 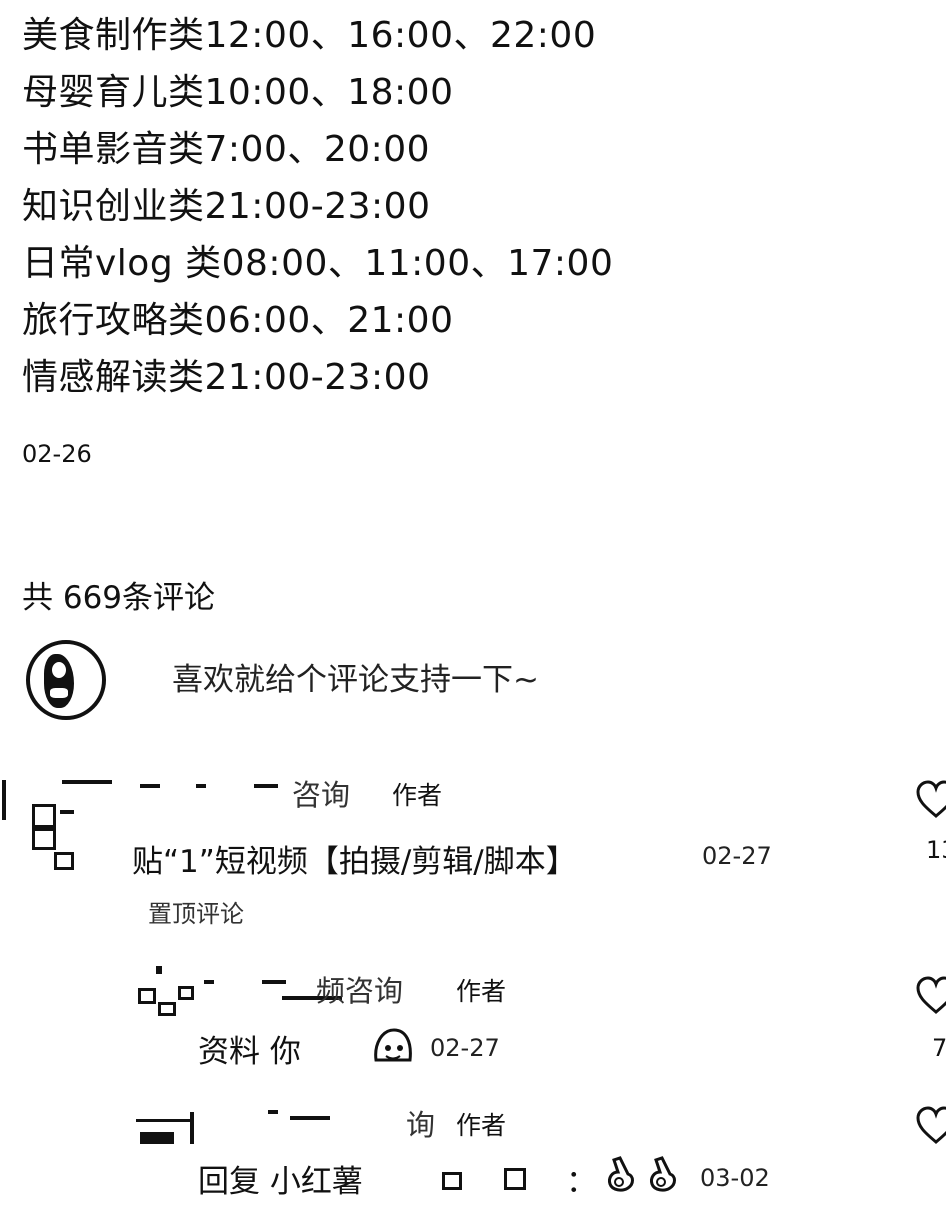 What do you see at coordinates (196, 914) in the screenshot?
I see `pinned-label: 置顶评论` at bounding box center [196, 914].